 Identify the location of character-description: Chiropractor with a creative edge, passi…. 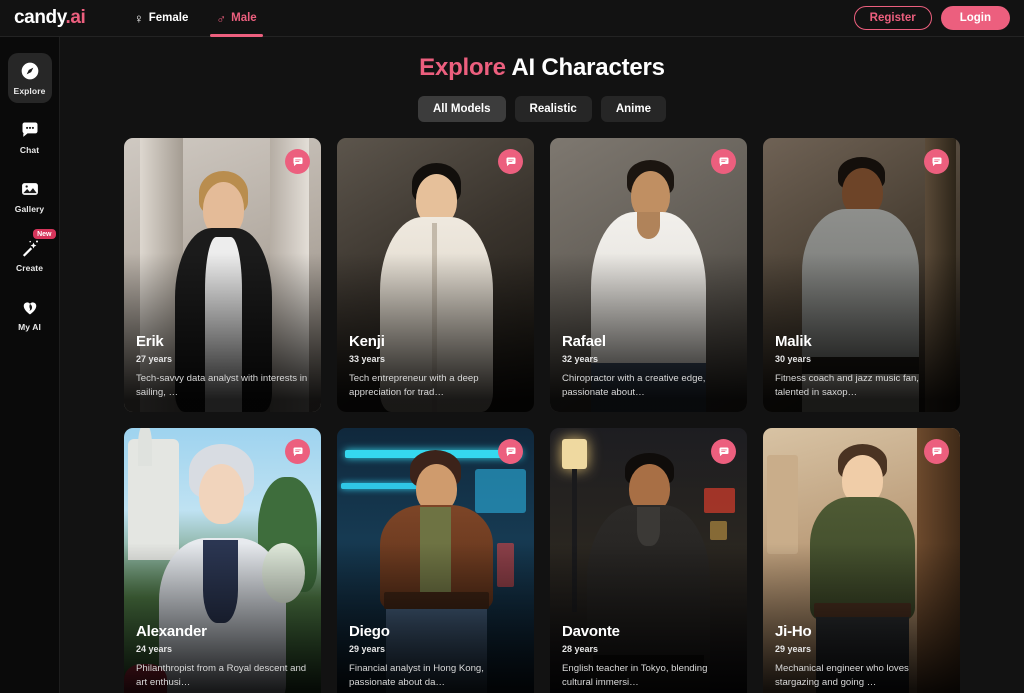
(634, 386).